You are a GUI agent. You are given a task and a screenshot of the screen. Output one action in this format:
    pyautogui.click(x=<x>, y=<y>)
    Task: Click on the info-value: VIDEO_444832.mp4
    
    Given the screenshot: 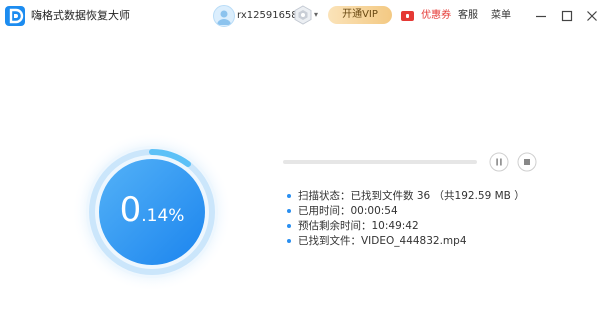 What is the action you would take?
    pyautogui.click(x=414, y=241)
    